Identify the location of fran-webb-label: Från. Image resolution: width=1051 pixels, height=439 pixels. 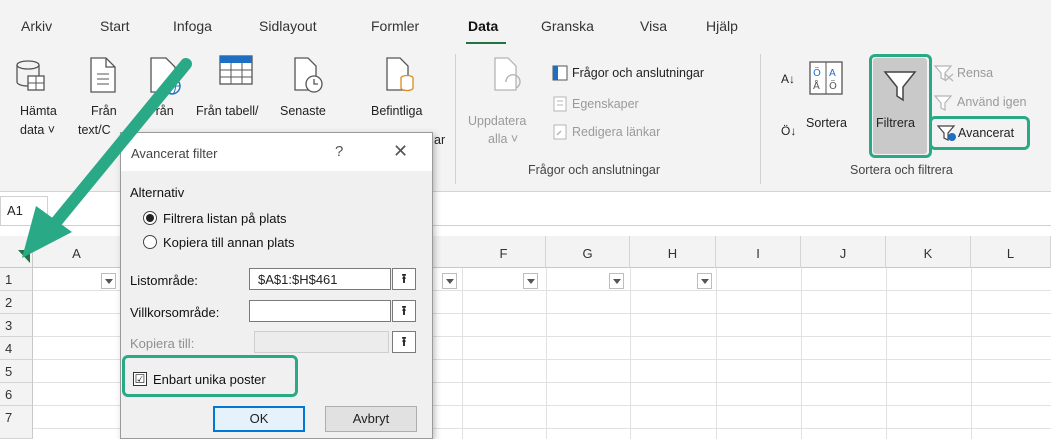
(161, 111).